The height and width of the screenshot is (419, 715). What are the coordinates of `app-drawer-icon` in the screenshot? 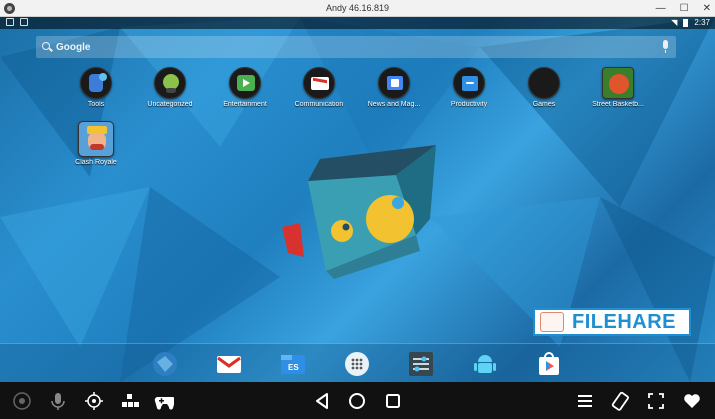 It's located at (357, 364).